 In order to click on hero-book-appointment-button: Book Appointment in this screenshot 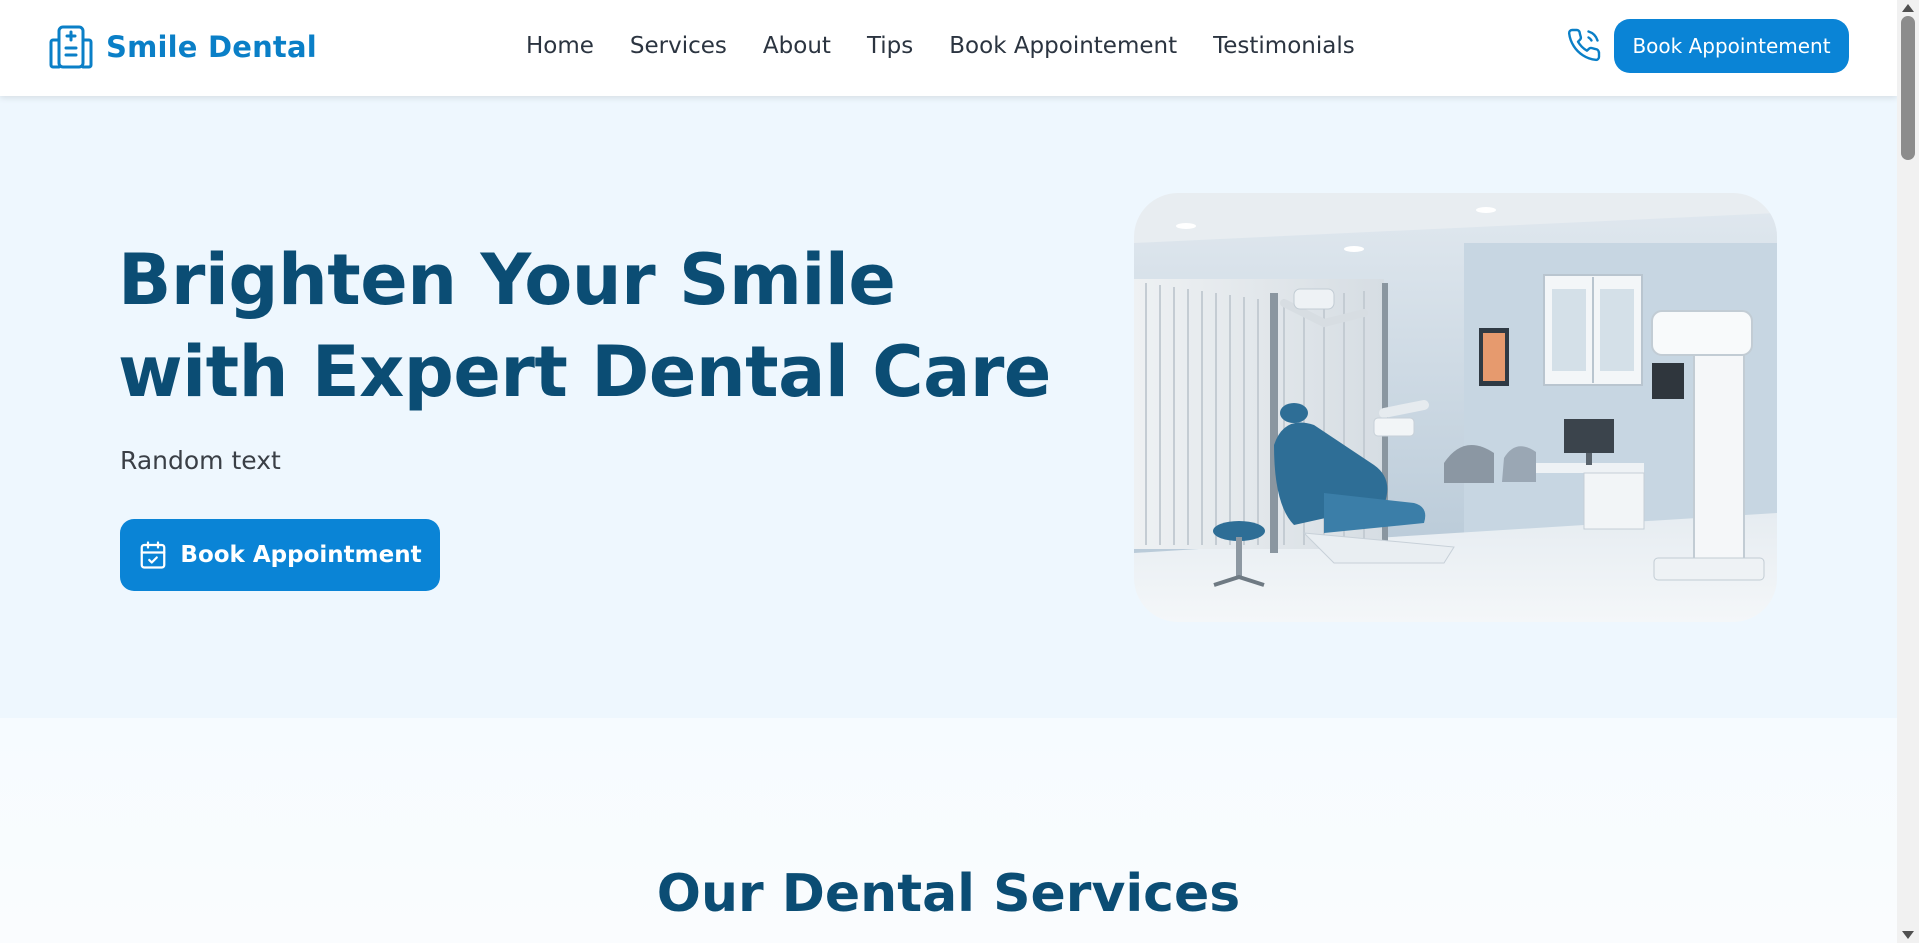, I will do `click(280, 555)`.